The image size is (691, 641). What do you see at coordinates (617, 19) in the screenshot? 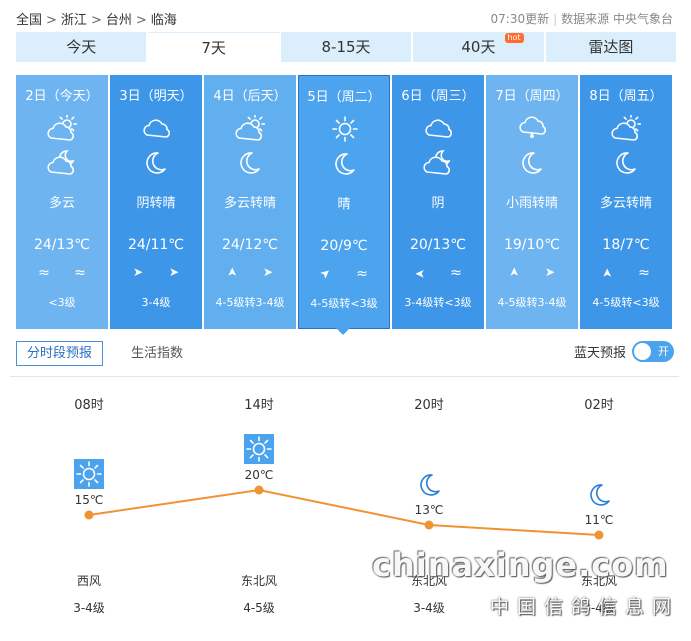
I see `data-source: 数据来源 中央气象台` at bounding box center [617, 19].